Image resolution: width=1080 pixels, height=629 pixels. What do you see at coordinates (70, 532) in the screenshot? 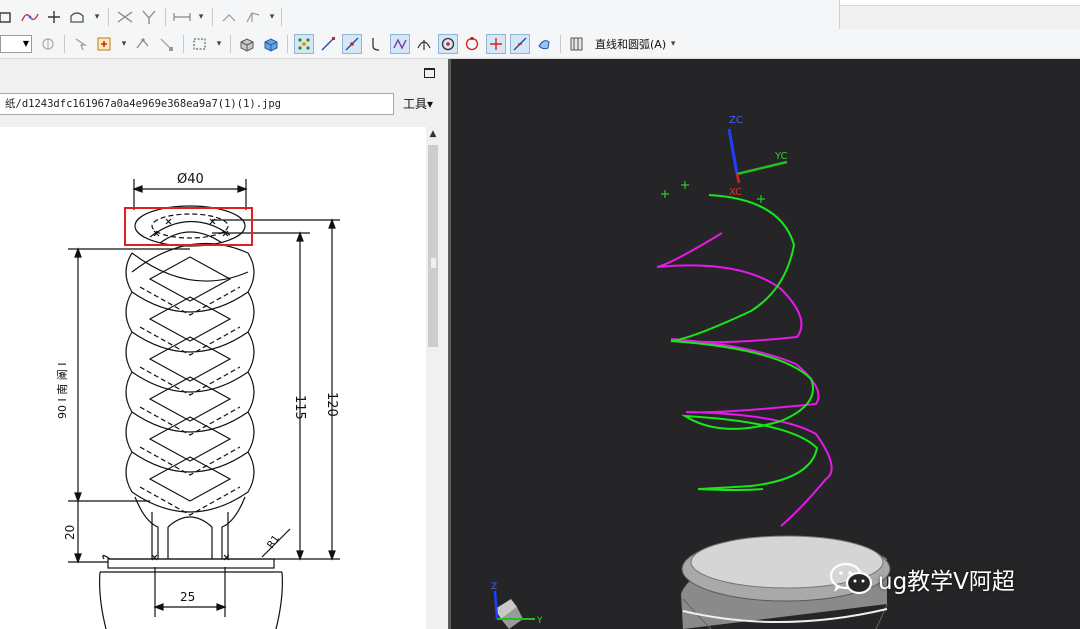
I see `base-height-label: 20` at bounding box center [70, 532].